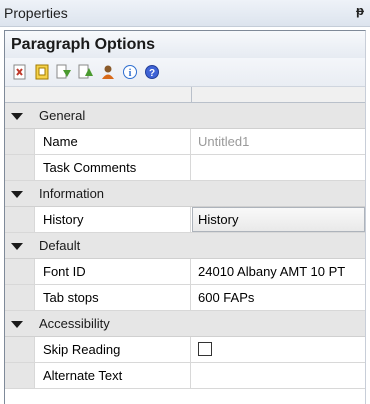 The height and width of the screenshot is (404, 370). I want to click on property-name: Name, so click(60, 141).